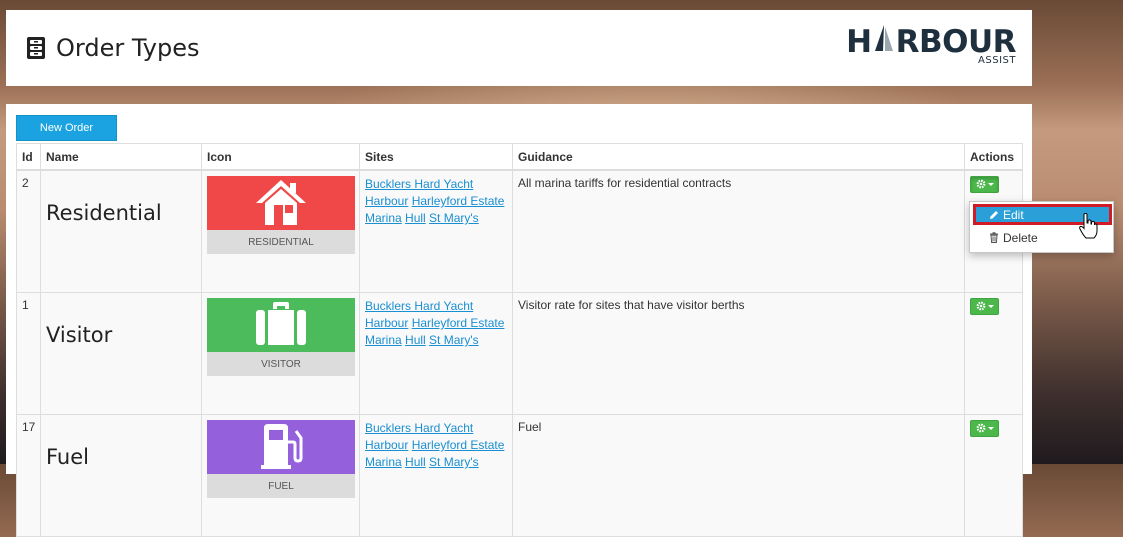  I want to click on order-type-icon-tile: FUEL, so click(281, 459).